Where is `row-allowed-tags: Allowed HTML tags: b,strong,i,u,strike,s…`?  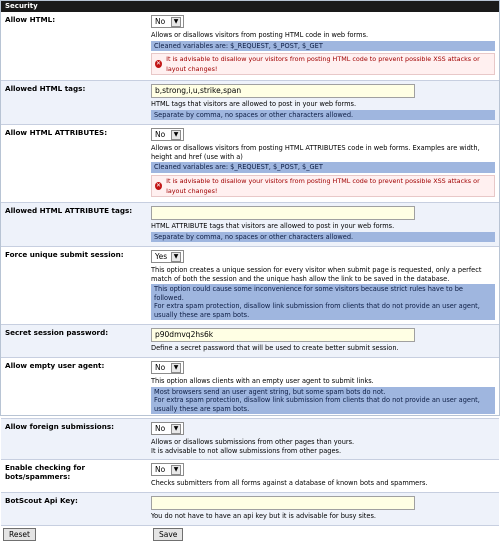
row-allowed-tags: Allowed HTML tags: b,strong,i,u,strike,s… is located at coordinates (250, 103).